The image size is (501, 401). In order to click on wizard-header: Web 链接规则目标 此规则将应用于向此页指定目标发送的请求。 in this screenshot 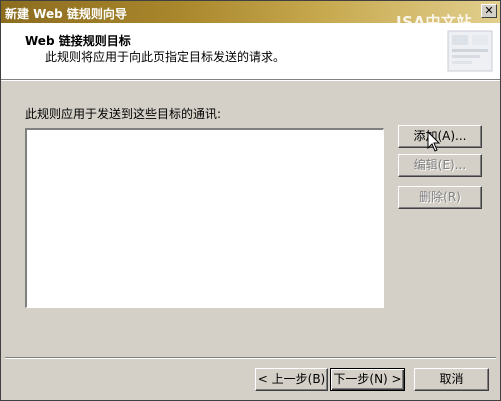, I will do `click(250, 51)`.